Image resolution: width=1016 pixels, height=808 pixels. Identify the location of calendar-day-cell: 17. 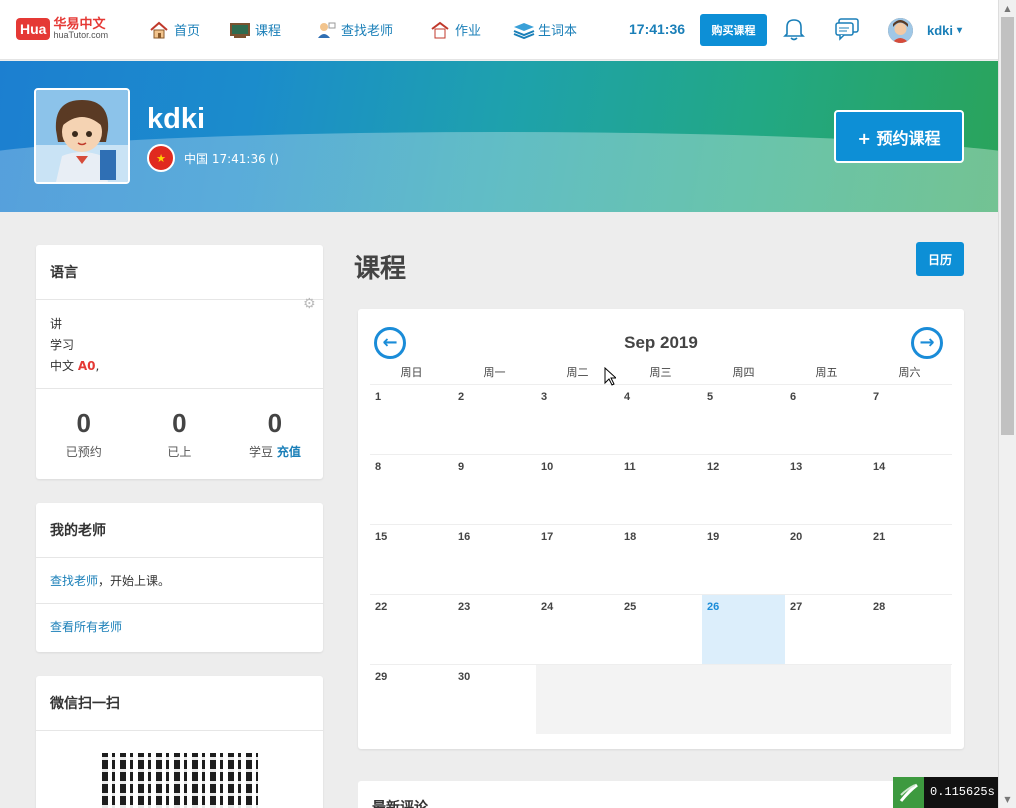
(577, 559).